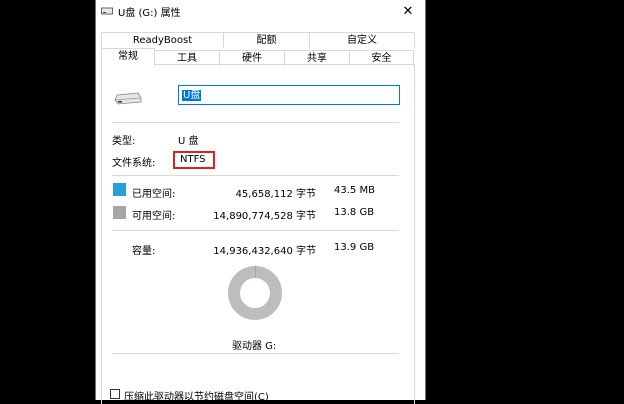 The image size is (624, 404). I want to click on tab-readyboost: ReadyBoost, so click(162, 40).